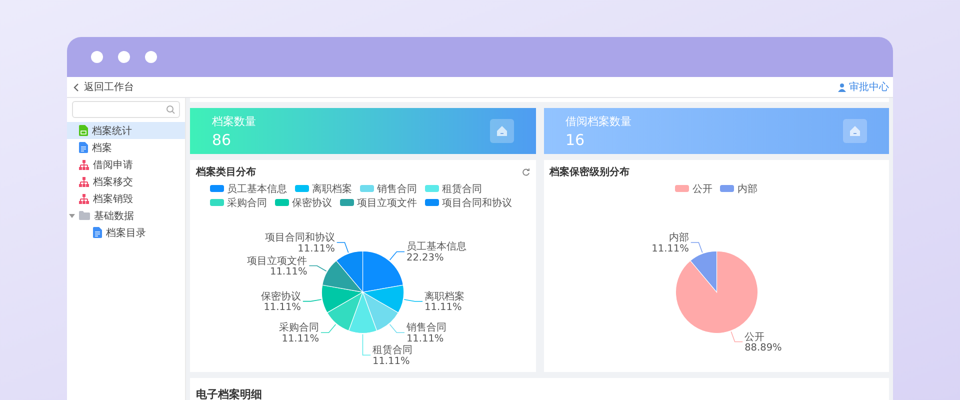  What do you see at coordinates (444, 296) in the screenshot?
I see `data-label: 离职档案` at bounding box center [444, 296].